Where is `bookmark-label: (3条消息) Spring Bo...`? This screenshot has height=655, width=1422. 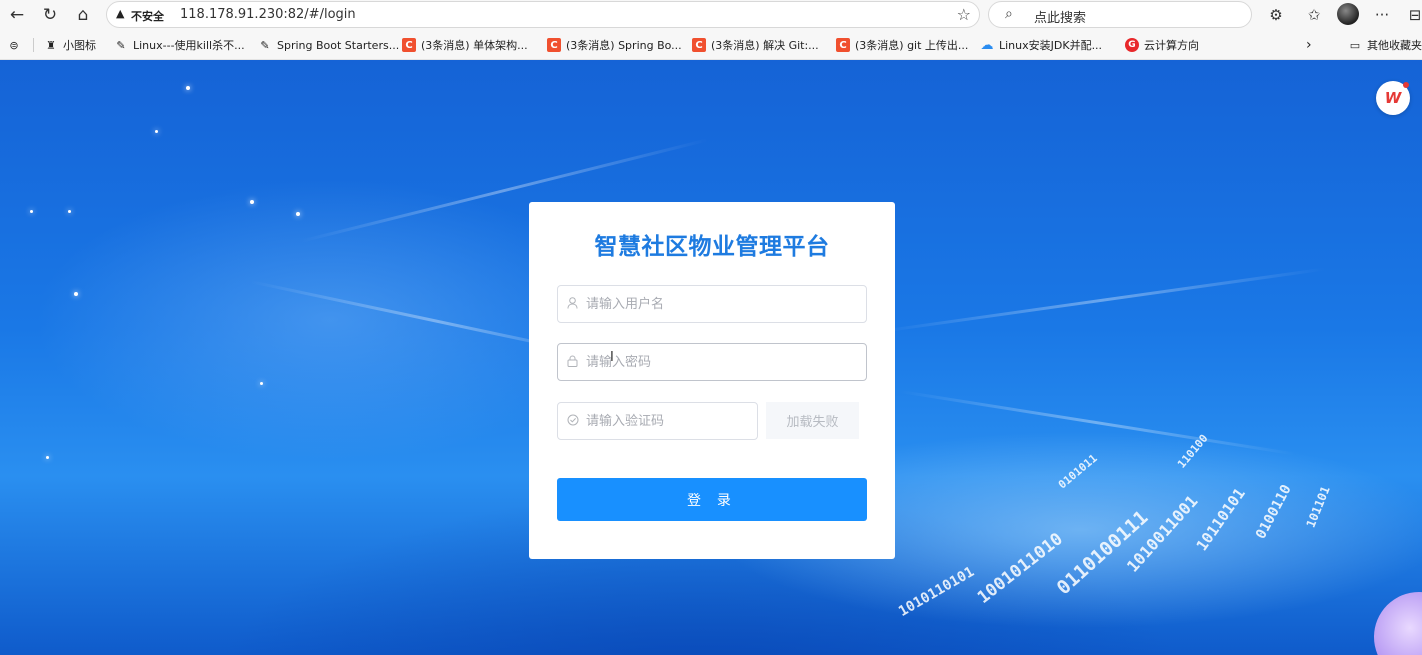 bookmark-label: (3条消息) Spring Bo... is located at coordinates (624, 45).